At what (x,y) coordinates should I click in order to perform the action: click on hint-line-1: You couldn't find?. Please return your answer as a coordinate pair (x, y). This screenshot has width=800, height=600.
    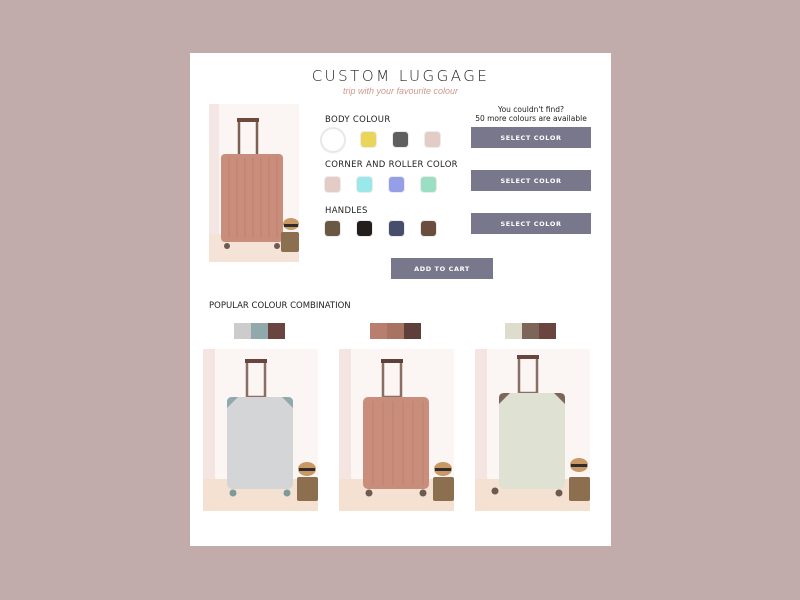
    Looking at the image, I should click on (531, 109).